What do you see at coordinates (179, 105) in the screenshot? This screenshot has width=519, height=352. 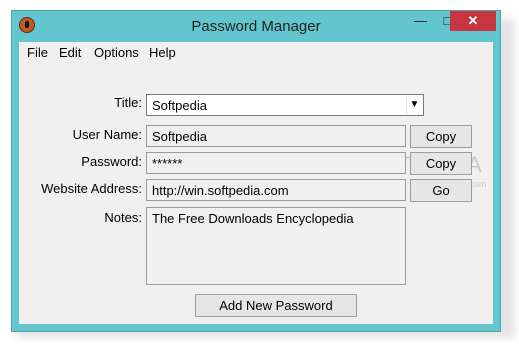 I see `title-combobox-value: Softpedia` at bounding box center [179, 105].